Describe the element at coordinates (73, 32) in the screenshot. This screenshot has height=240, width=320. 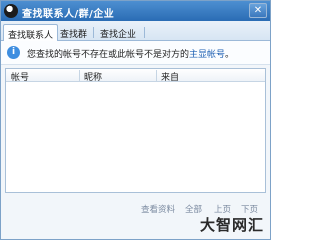
I see `tab-find-groups: 查找群` at that location.